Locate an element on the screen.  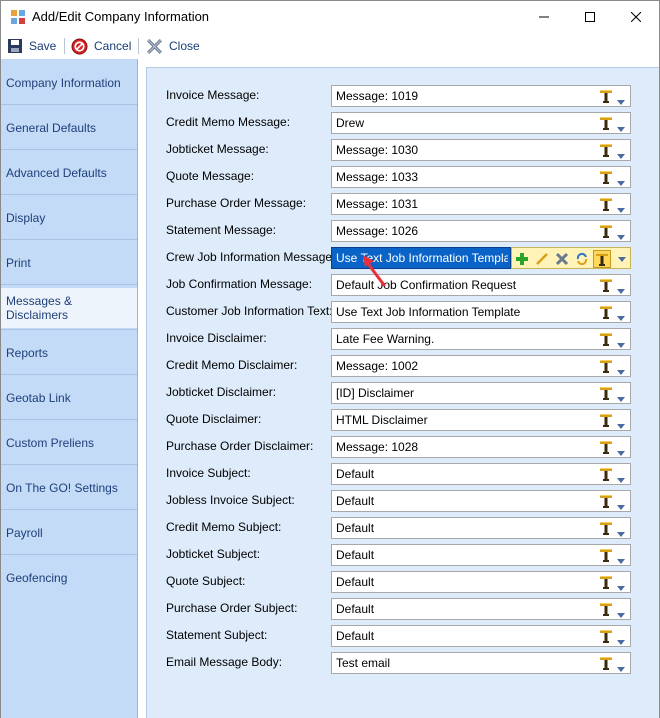
field-label: Job Confirmation Message: is located at coordinates (239, 284).